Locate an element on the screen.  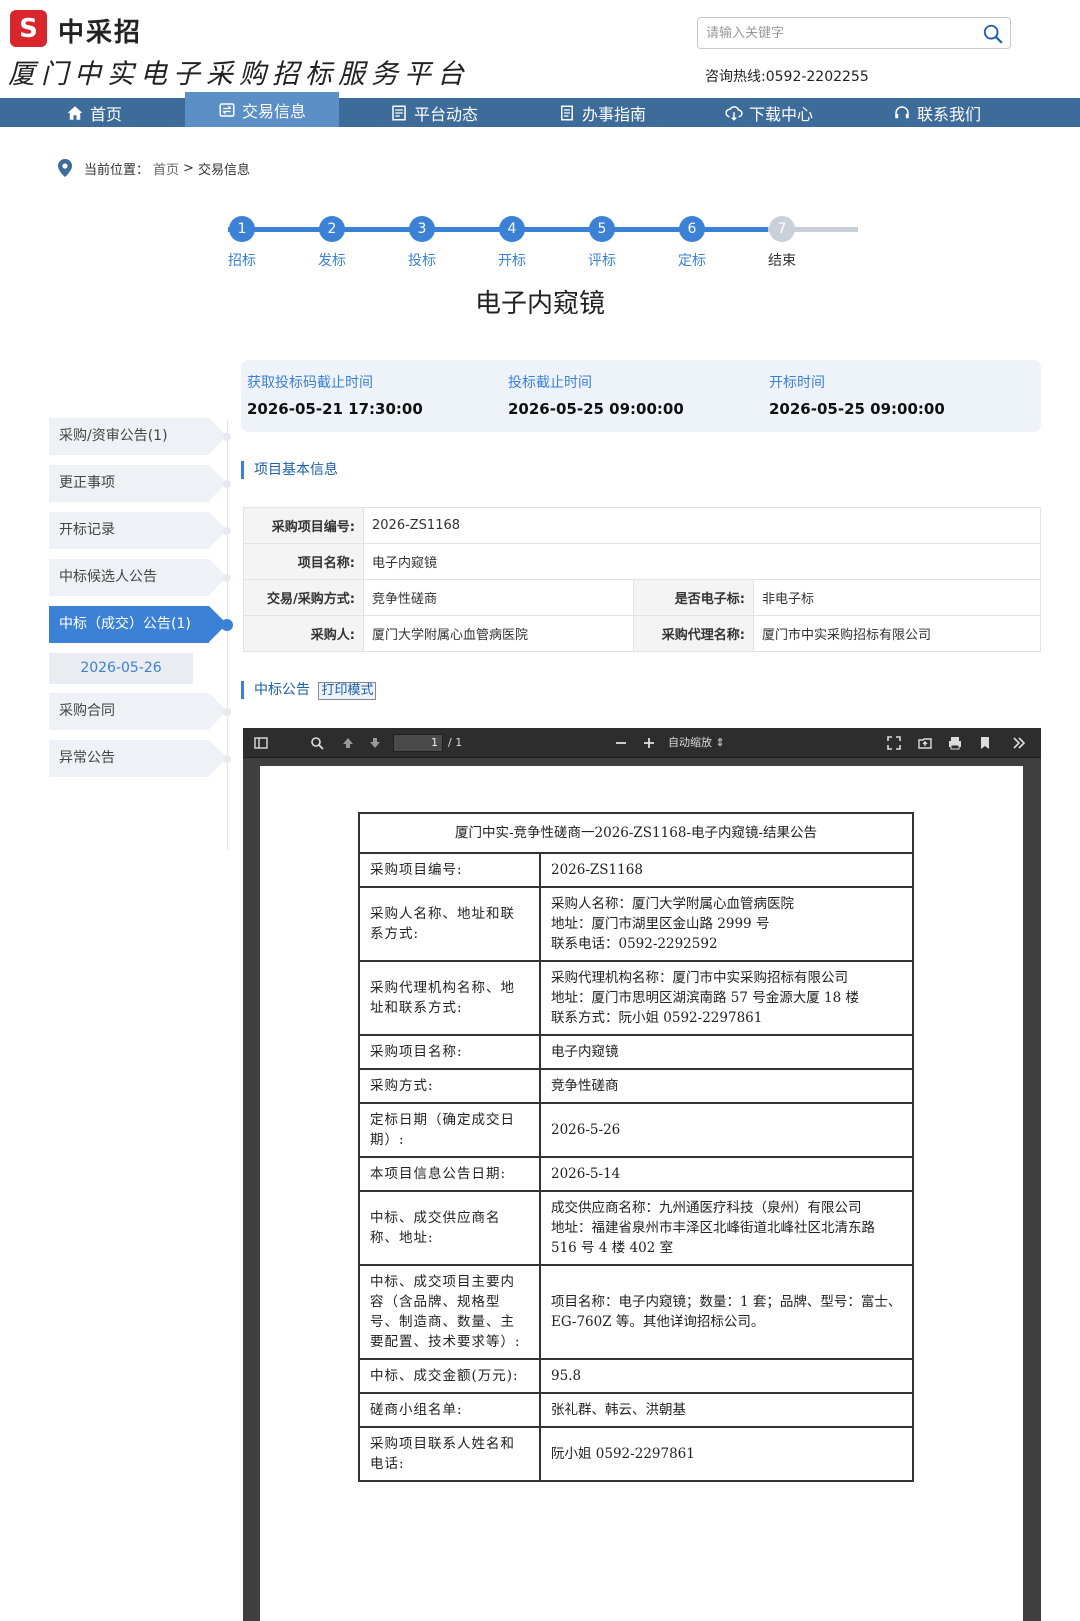
location-pin-icon is located at coordinates (65, 168).